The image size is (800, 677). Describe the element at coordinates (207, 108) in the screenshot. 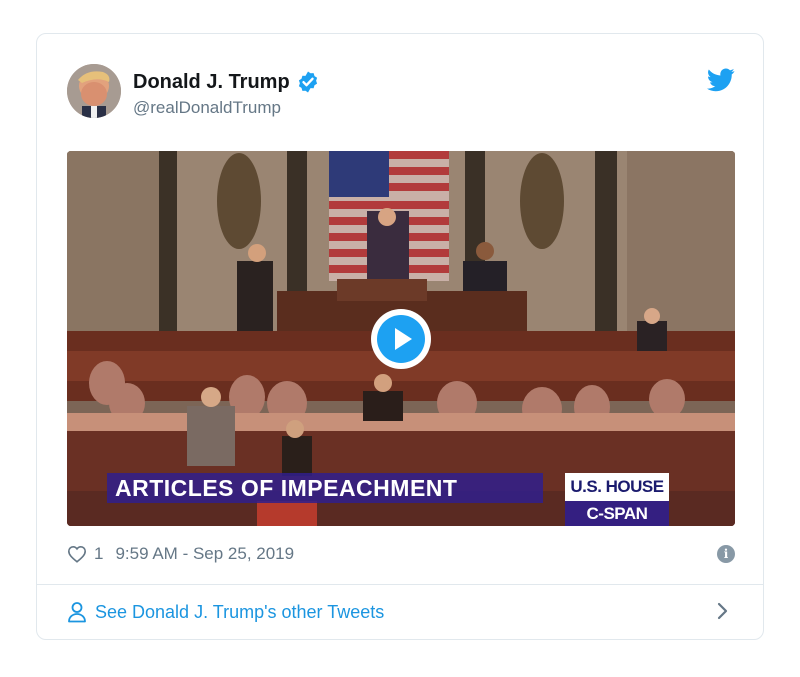

I see `user-handle: @realDonaldTrump` at that location.